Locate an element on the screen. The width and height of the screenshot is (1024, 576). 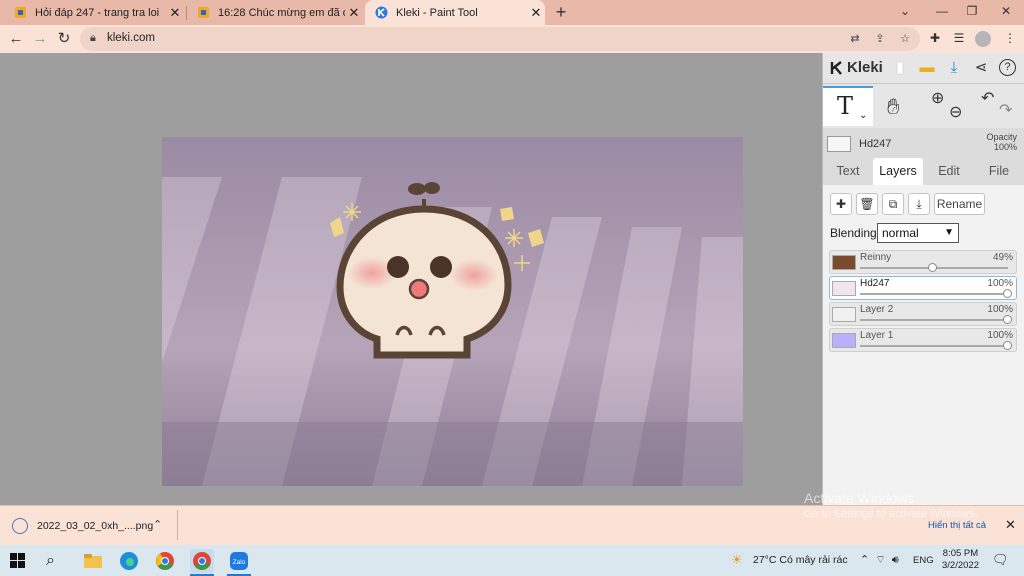
back-icon: ← is located at coordinates (16, 39).